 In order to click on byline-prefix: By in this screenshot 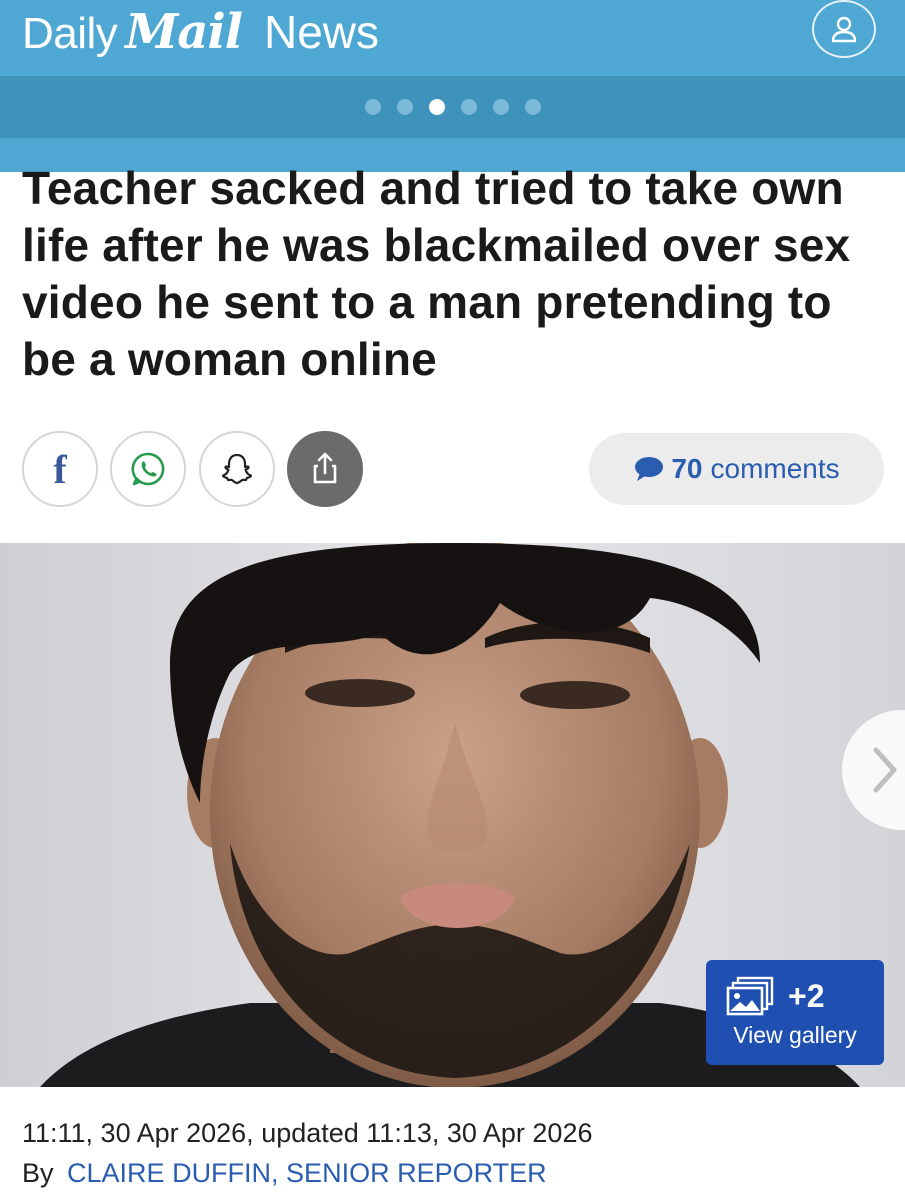, I will do `click(38, 1173)`.